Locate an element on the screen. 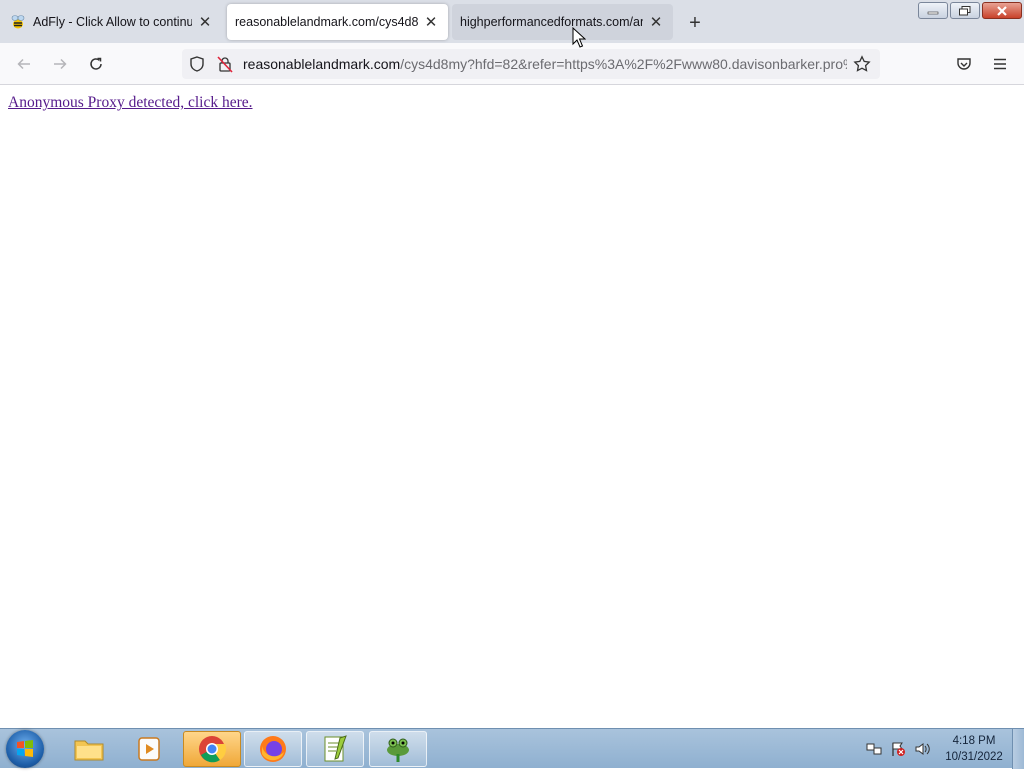 This screenshot has height=773, width=1024. system-clock: 4:18 PM 10/31/2022 is located at coordinates (974, 749).